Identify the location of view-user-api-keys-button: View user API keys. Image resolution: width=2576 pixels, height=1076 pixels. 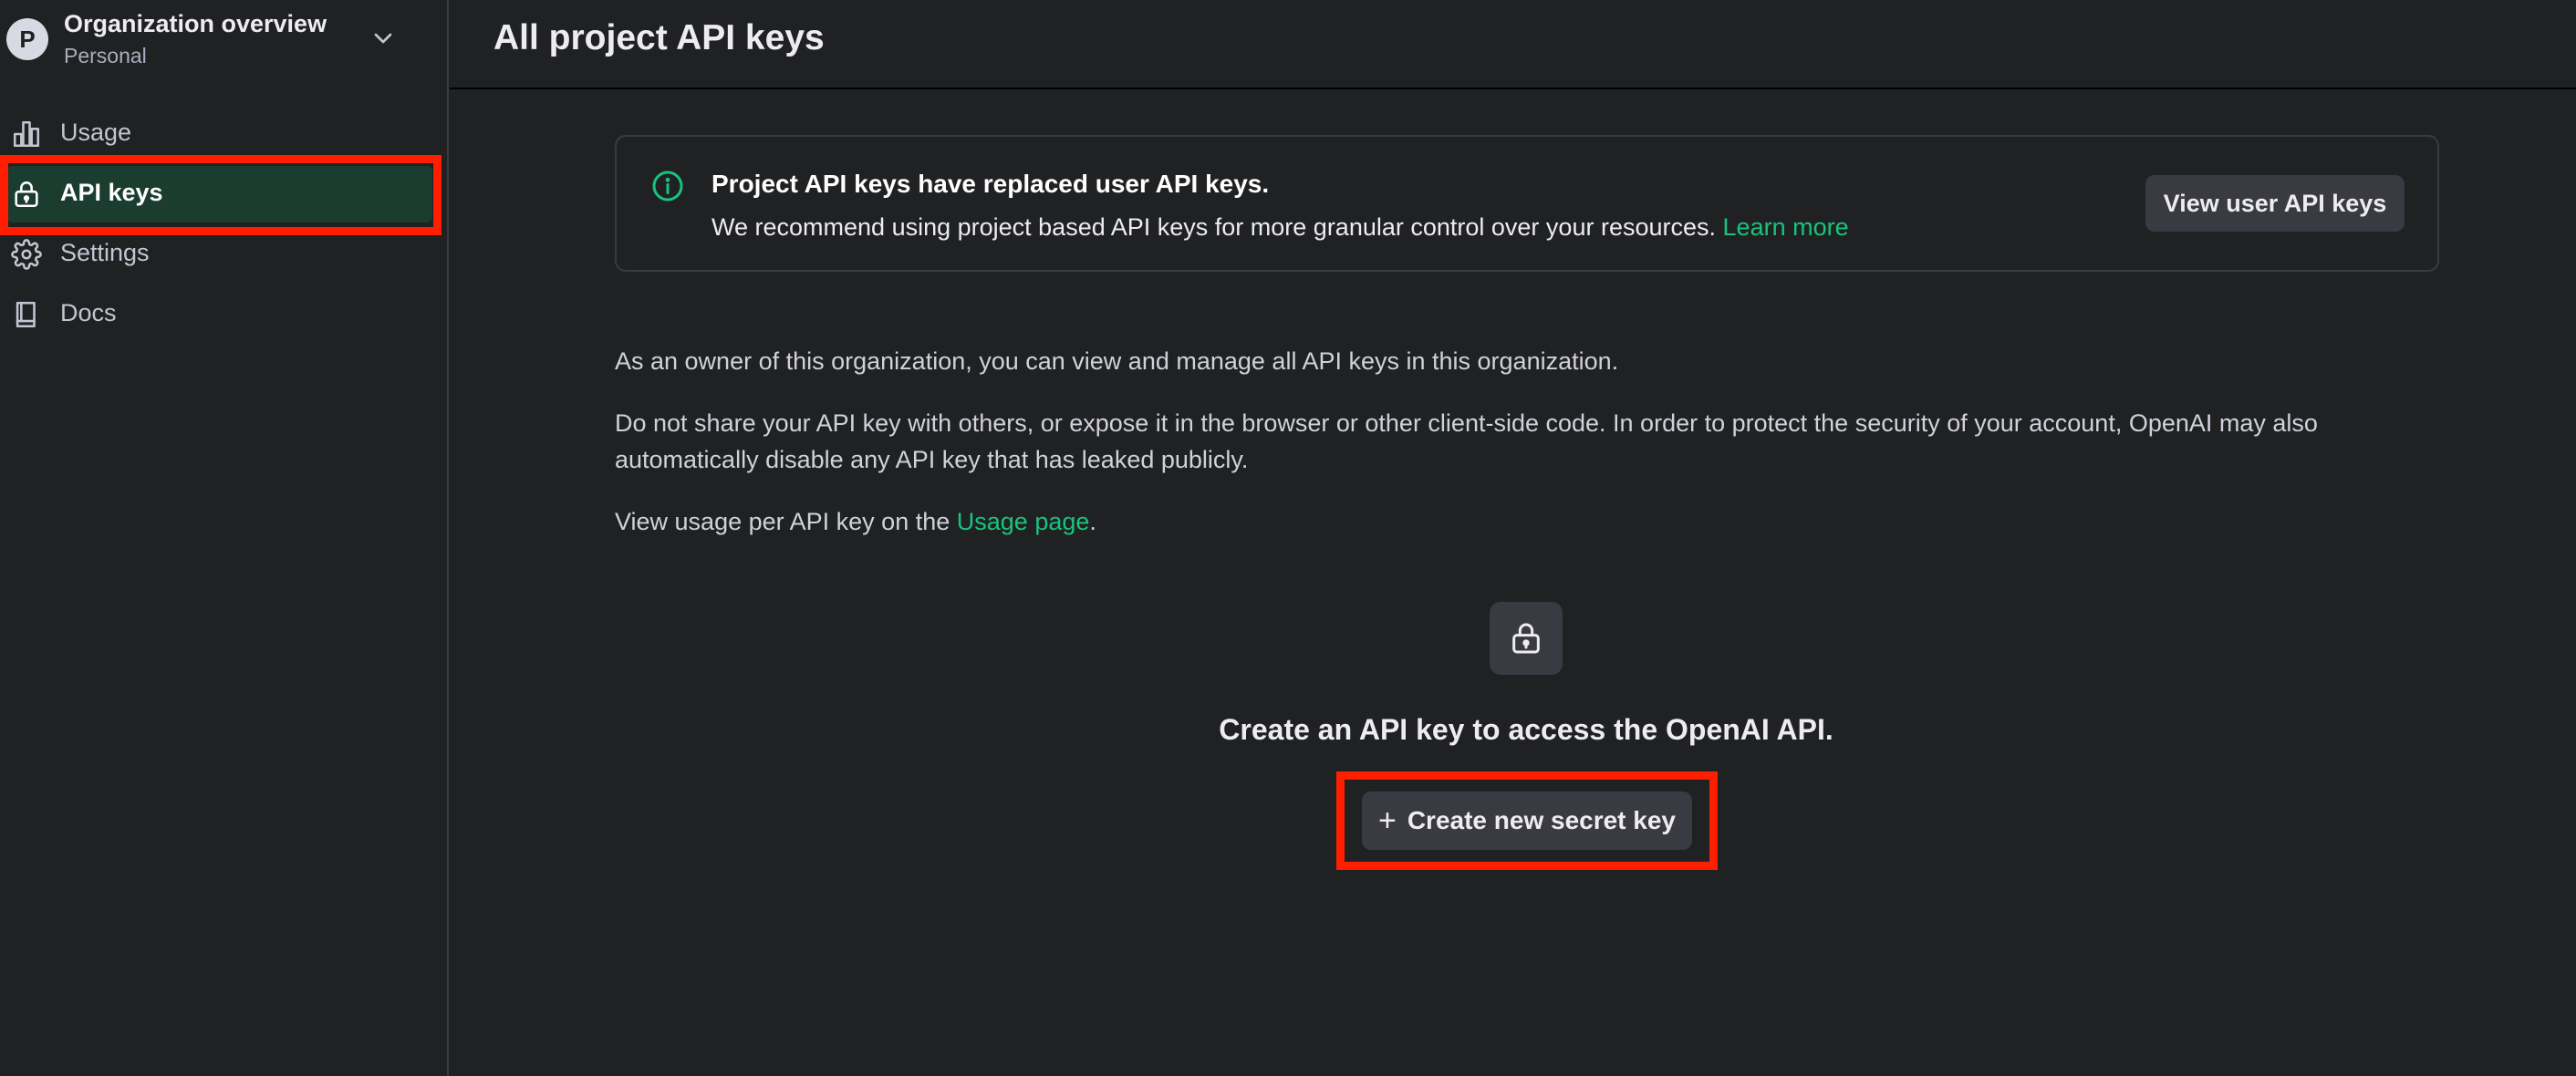
(2275, 204).